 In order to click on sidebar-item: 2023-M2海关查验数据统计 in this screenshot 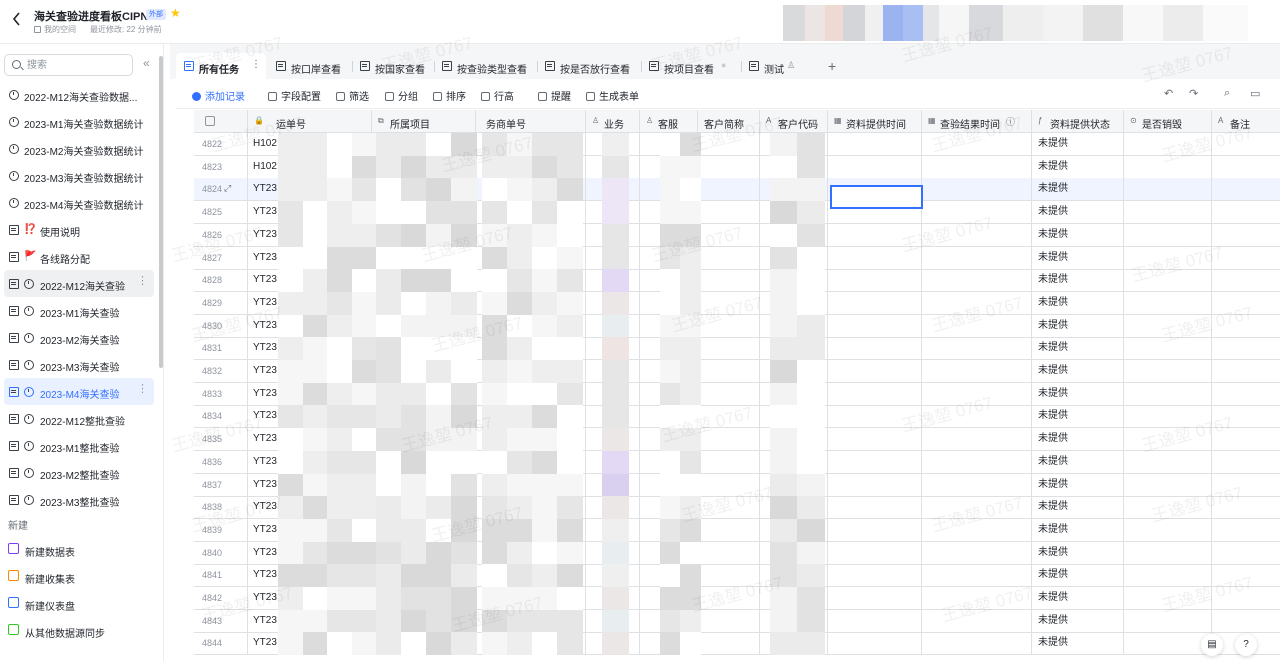, I will do `click(79, 148)`.